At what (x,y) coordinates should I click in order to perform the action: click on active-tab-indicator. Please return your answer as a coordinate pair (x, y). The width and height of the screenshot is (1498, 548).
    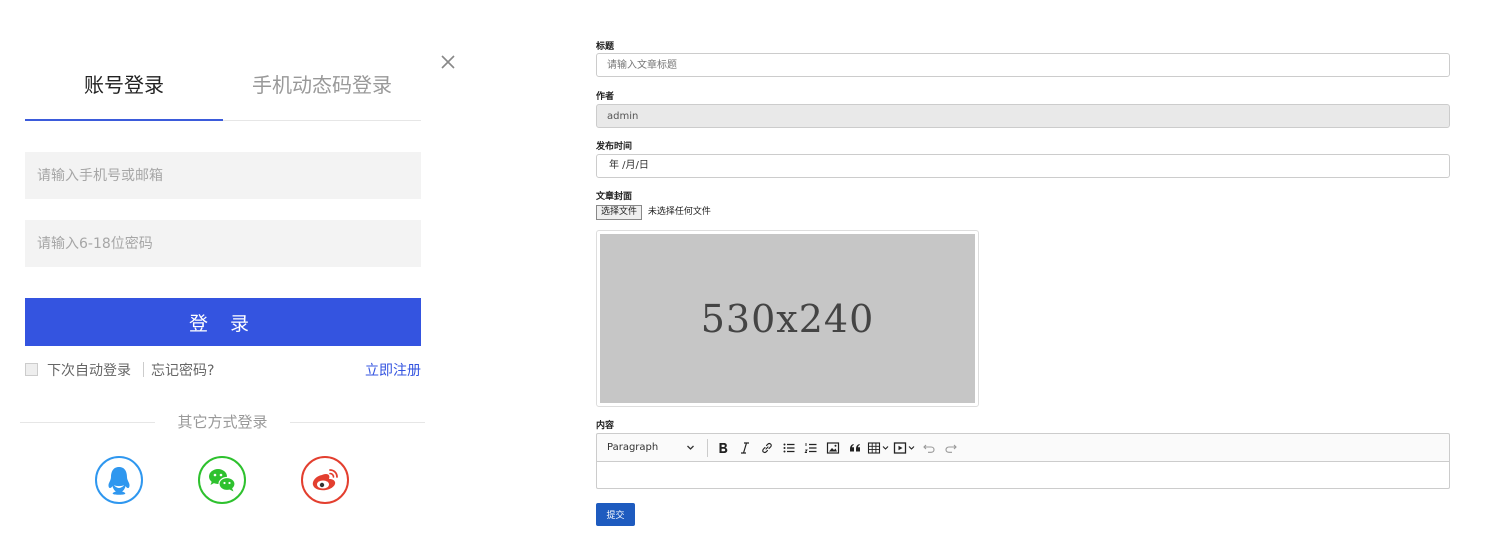
    Looking at the image, I should click on (124, 120).